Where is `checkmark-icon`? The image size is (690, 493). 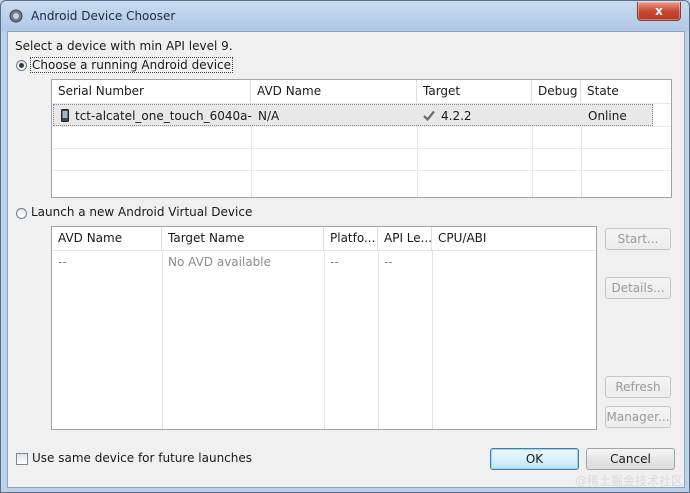
checkmark-icon is located at coordinates (429, 115).